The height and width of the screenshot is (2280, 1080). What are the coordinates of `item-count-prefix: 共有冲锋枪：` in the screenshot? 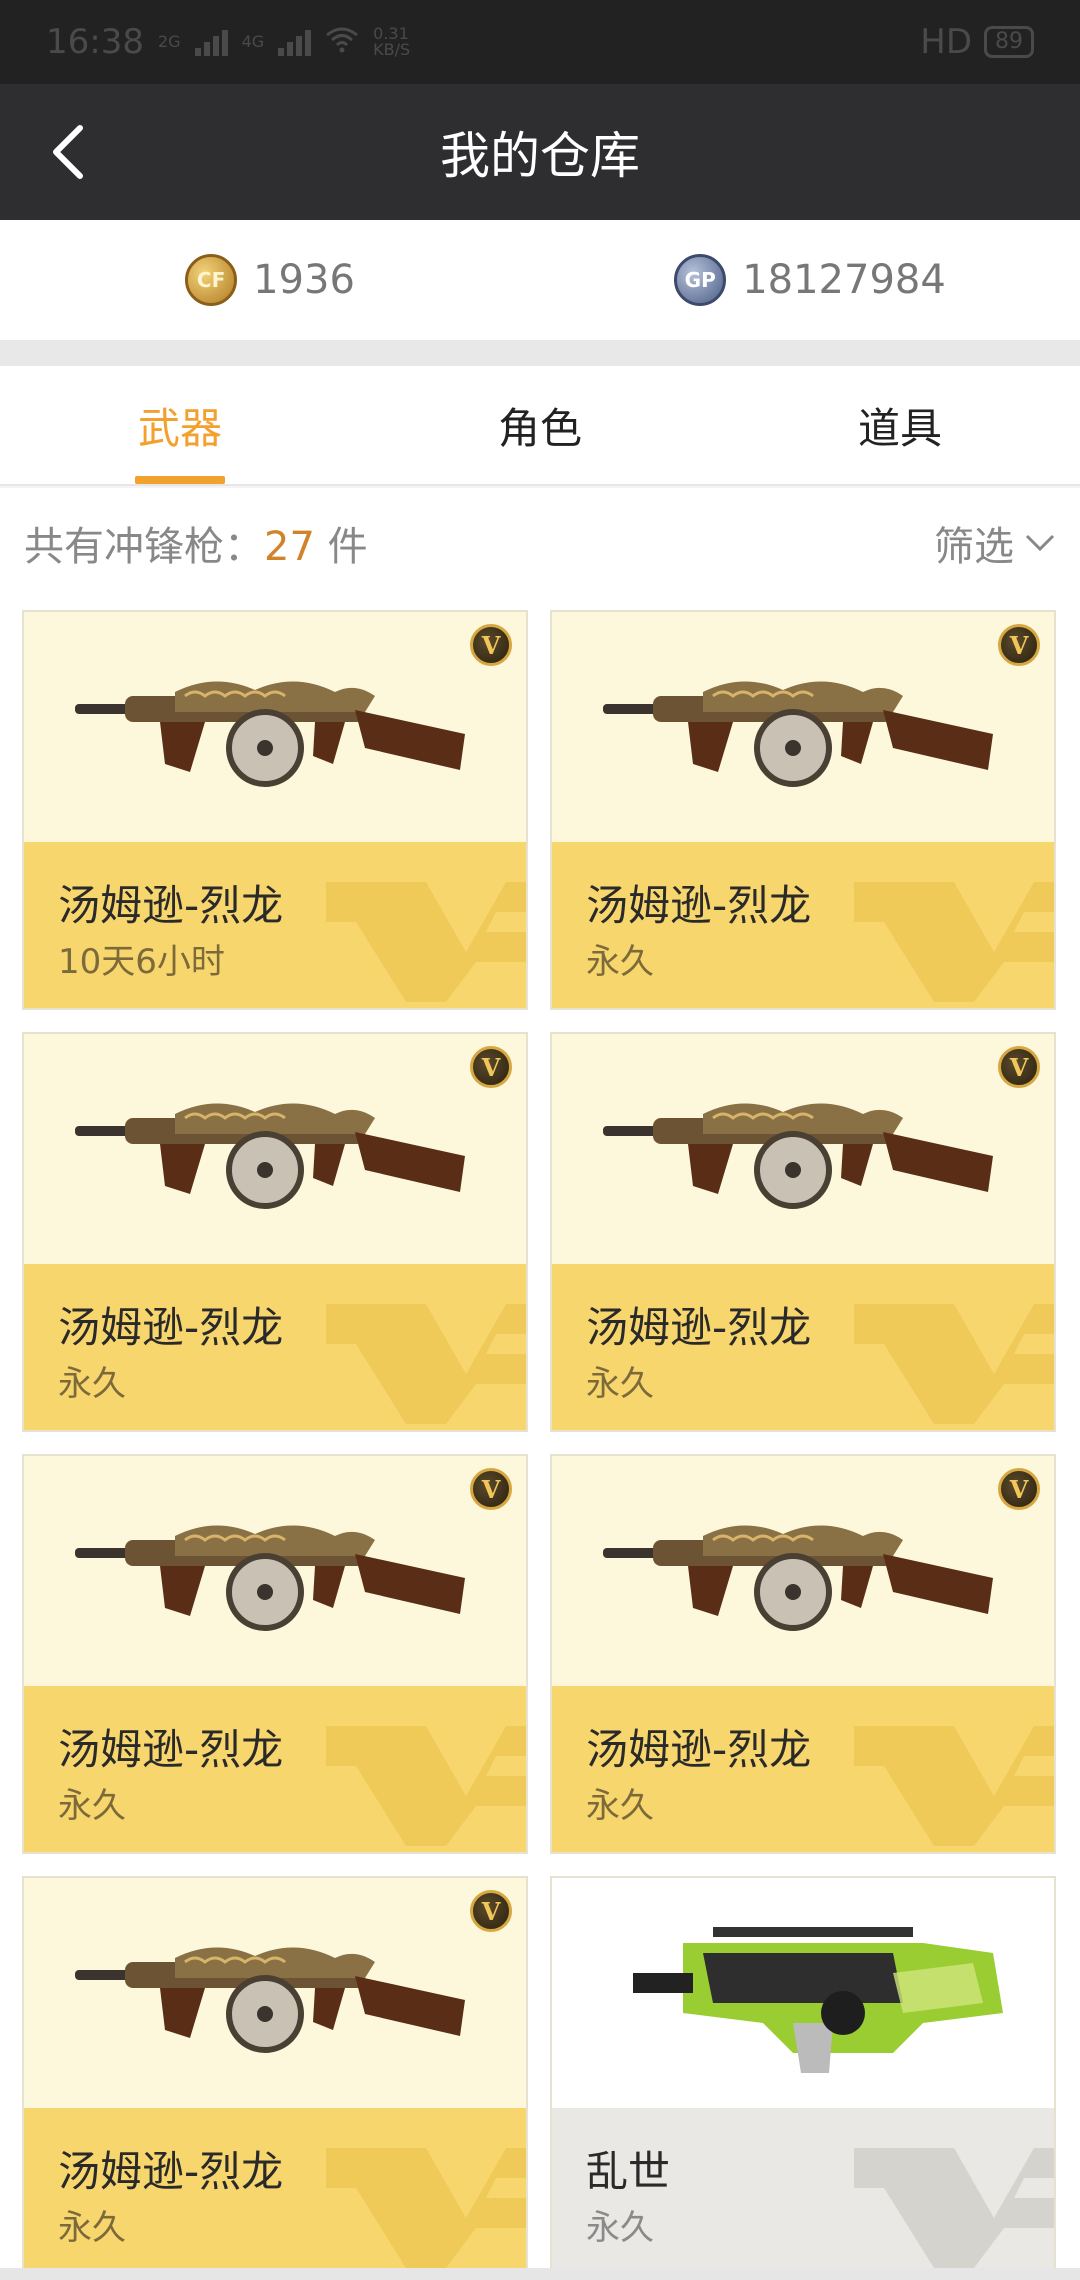 It's located at (144, 547).